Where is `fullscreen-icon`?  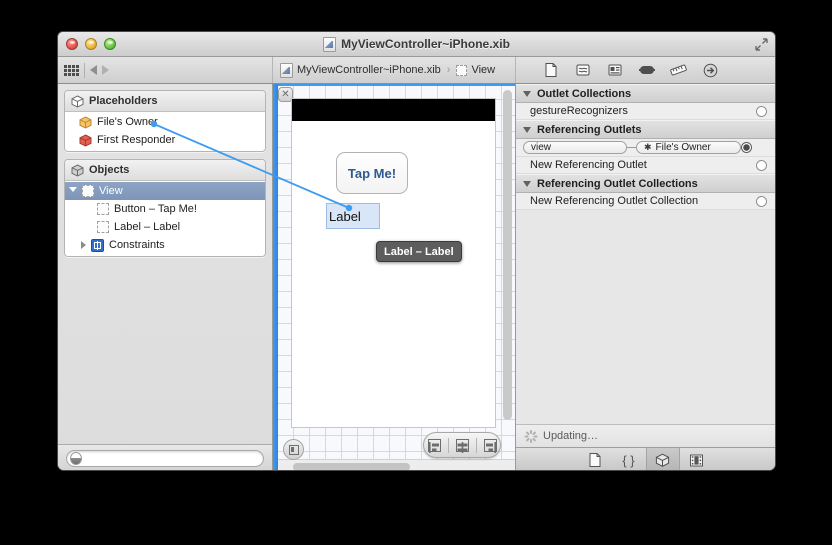
fullscreen-icon is located at coordinates (761, 44).